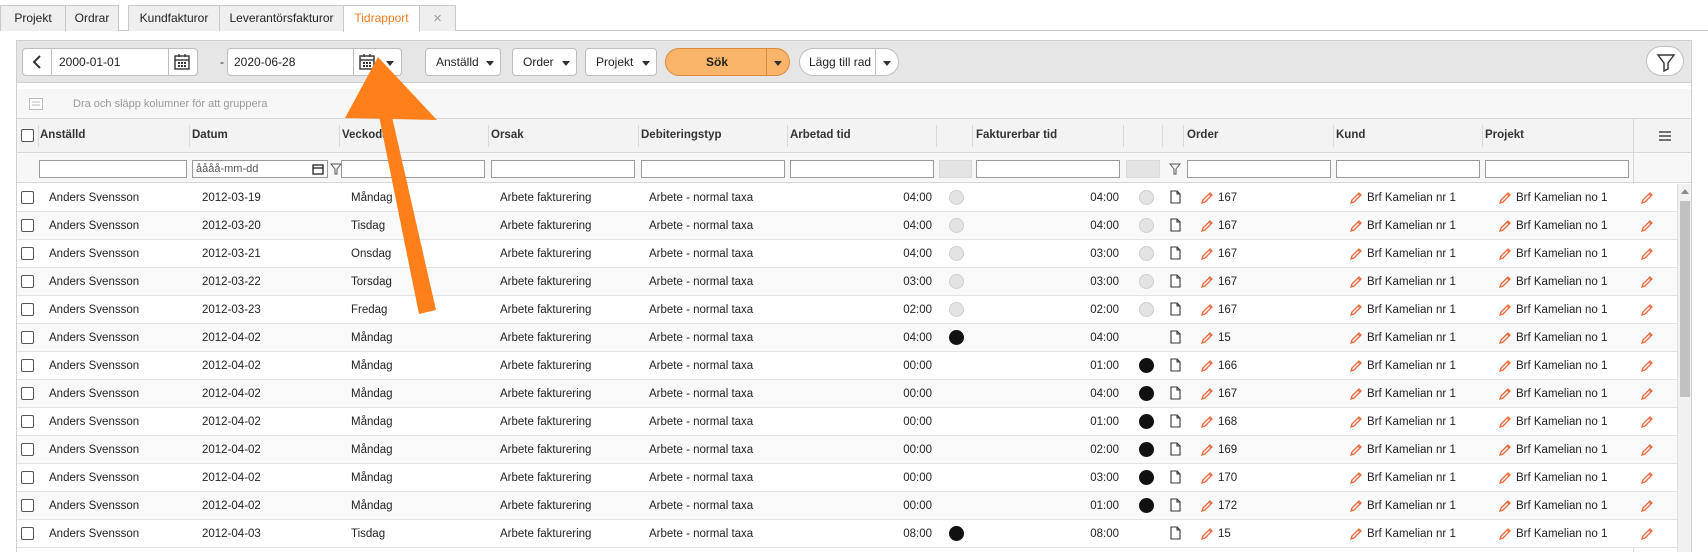 The height and width of the screenshot is (552, 1708). What do you see at coordinates (210, 135) in the screenshot?
I see `column-header-date: Datum` at bounding box center [210, 135].